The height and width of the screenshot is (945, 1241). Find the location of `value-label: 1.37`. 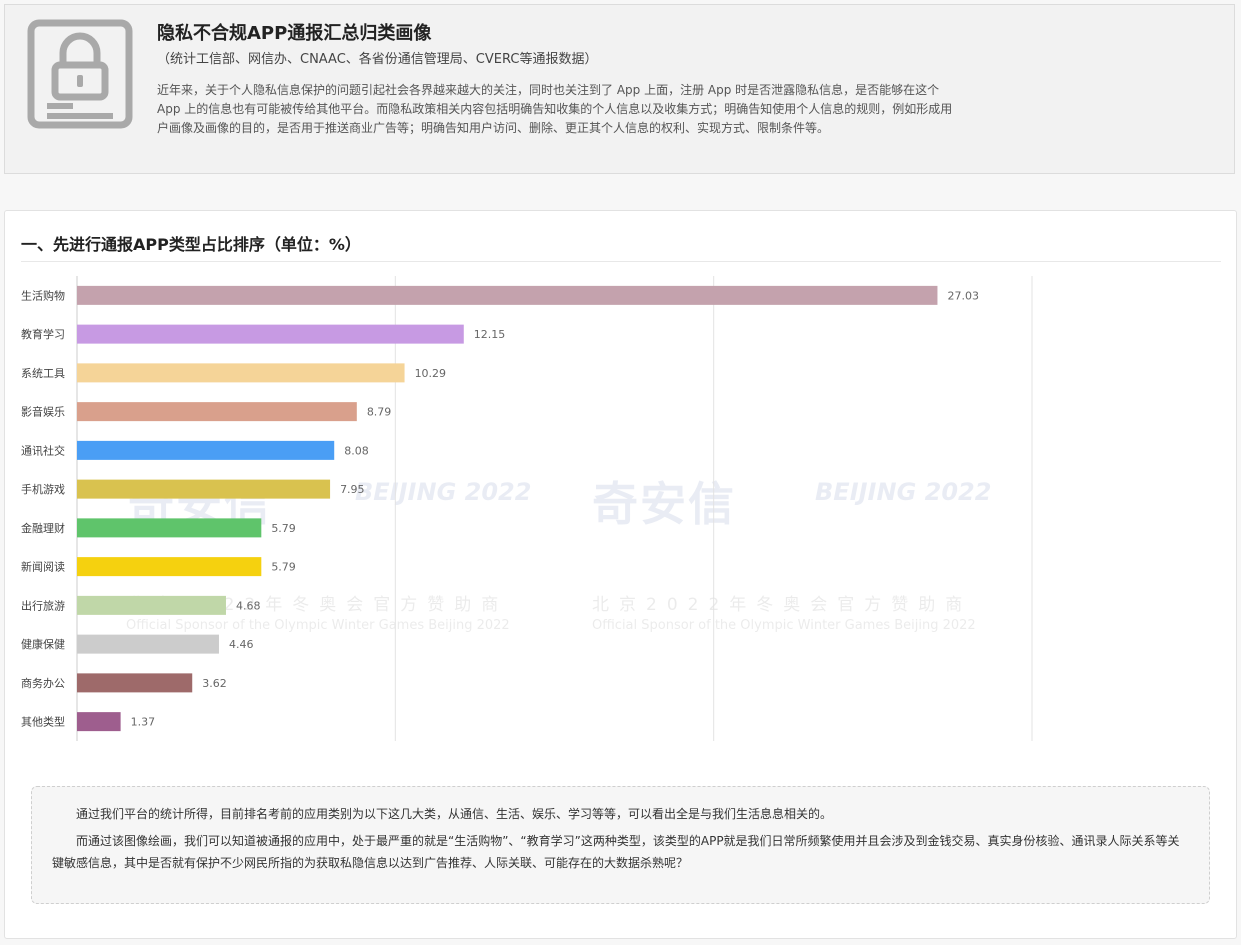

value-label: 1.37 is located at coordinates (143, 722).